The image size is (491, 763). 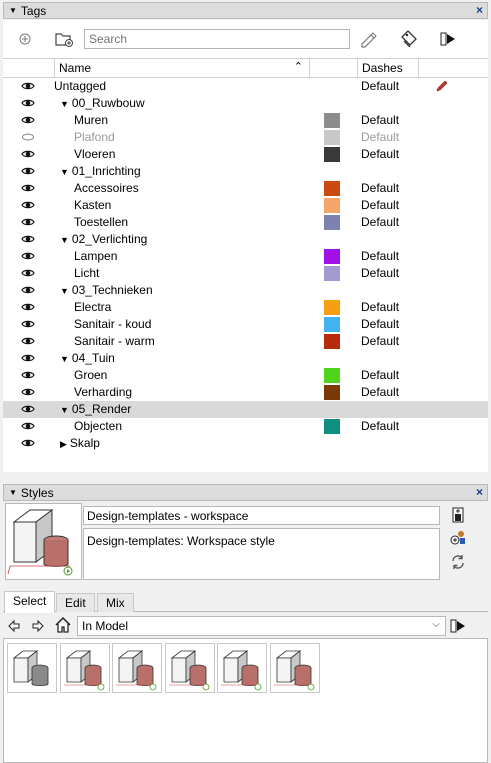 What do you see at coordinates (245, 409) in the screenshot?
I see `tag-row: ▼ 05_Render` at bounding box center [245, 409].